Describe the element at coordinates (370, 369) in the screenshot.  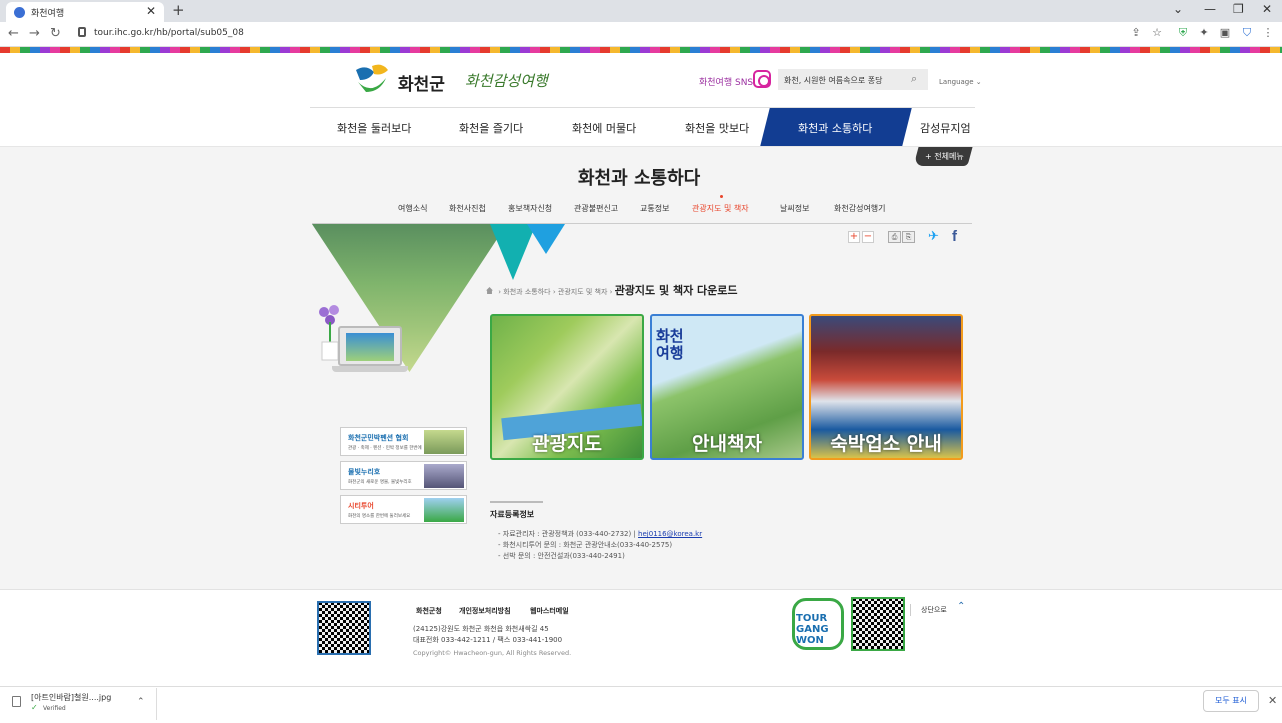
I see `laptop-base` at that location.